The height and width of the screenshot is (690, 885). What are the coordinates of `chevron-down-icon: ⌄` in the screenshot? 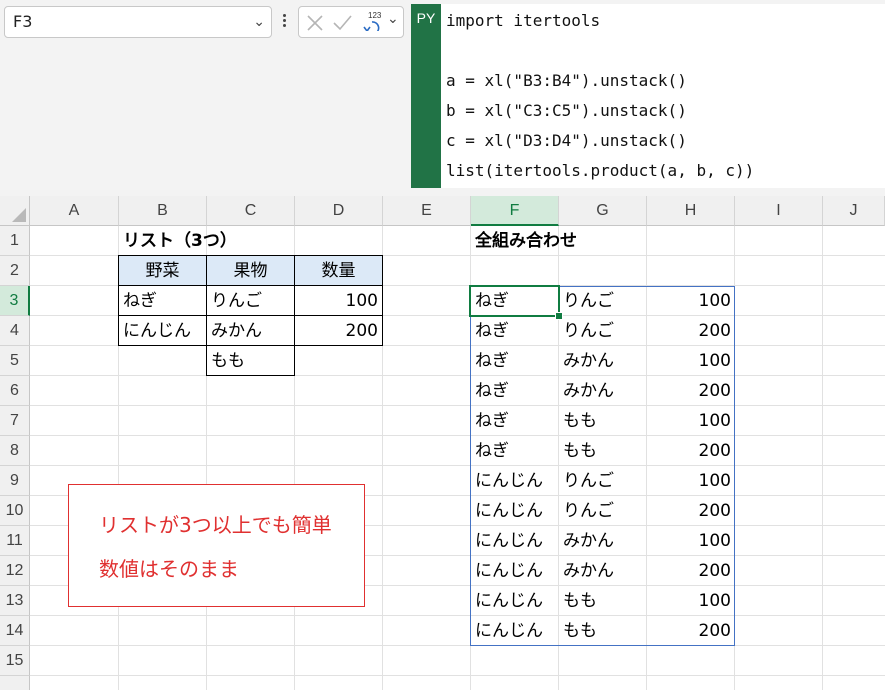 It's located at (259, 22).